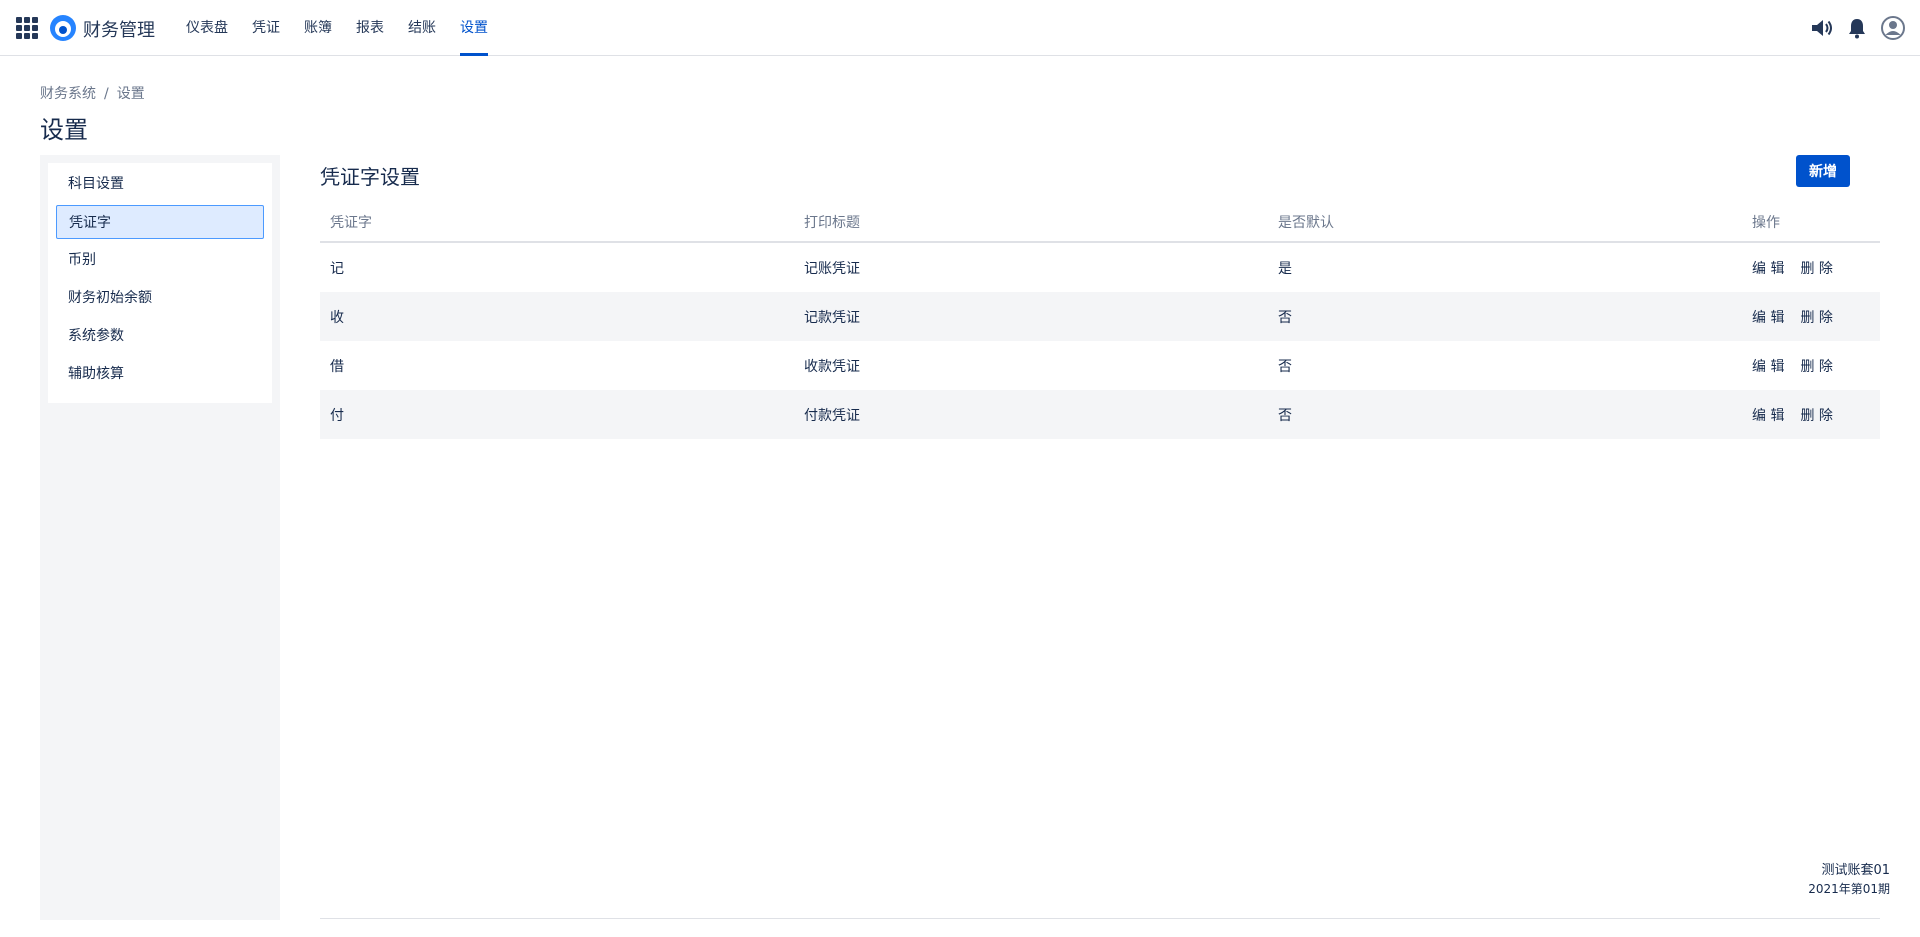  What do you see at coordinates (1100, 414) in the screenshot?
I see `table-row: 付 付款凭证 否 编 辑 删 除` at bounding box center [1100, 414].